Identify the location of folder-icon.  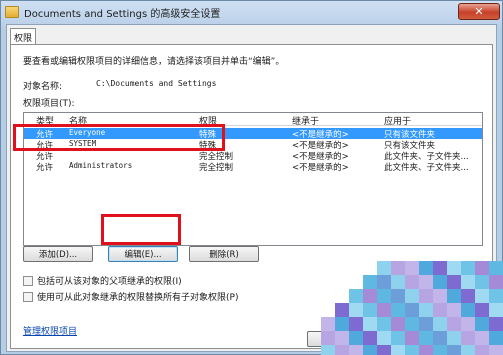
(12, 12).